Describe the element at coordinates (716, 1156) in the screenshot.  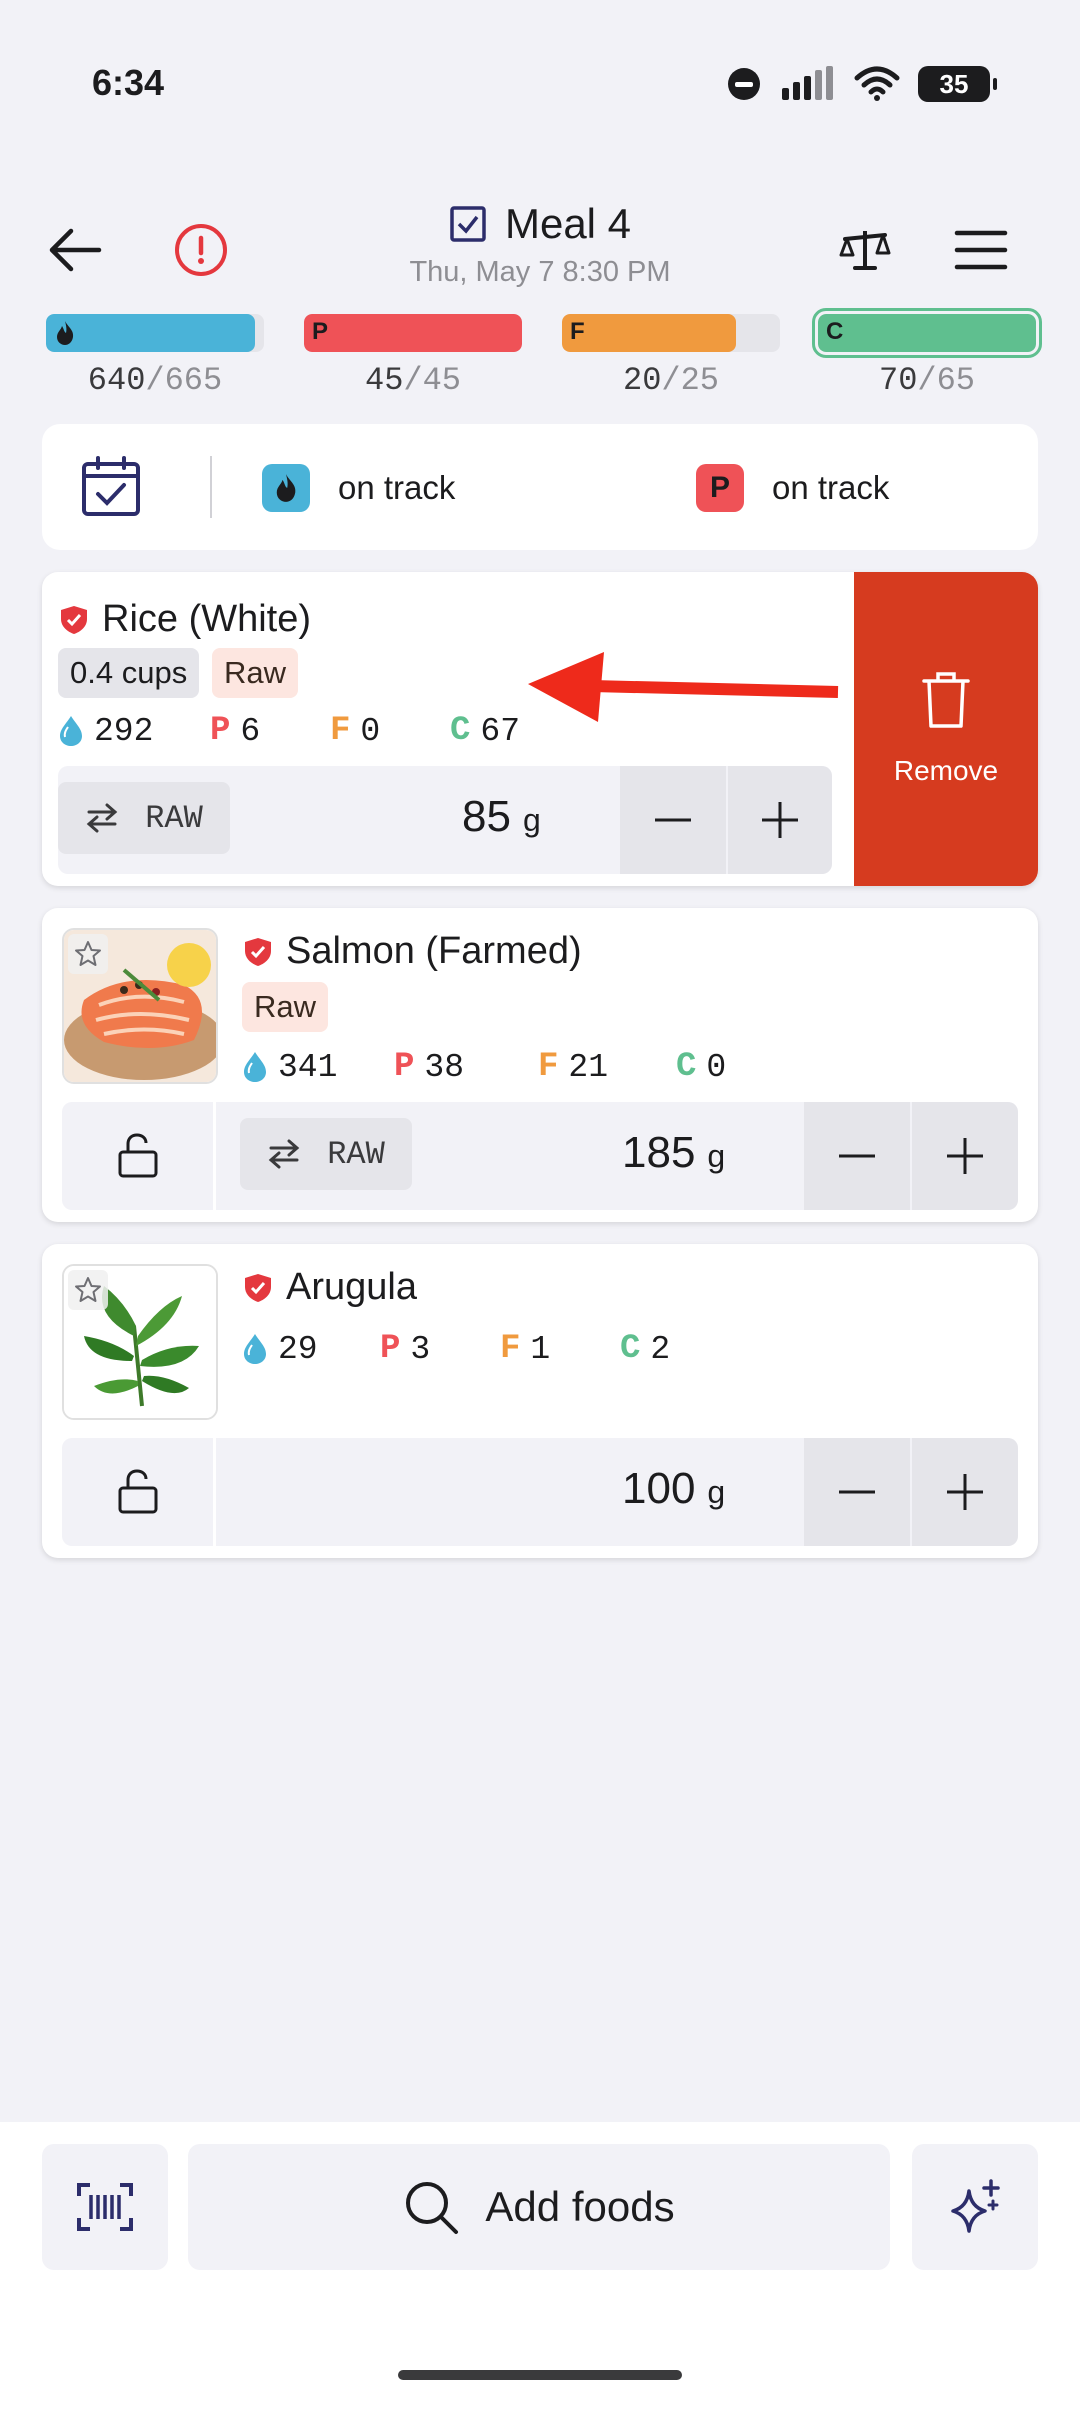
I see `quantity-unit: g` at that location.